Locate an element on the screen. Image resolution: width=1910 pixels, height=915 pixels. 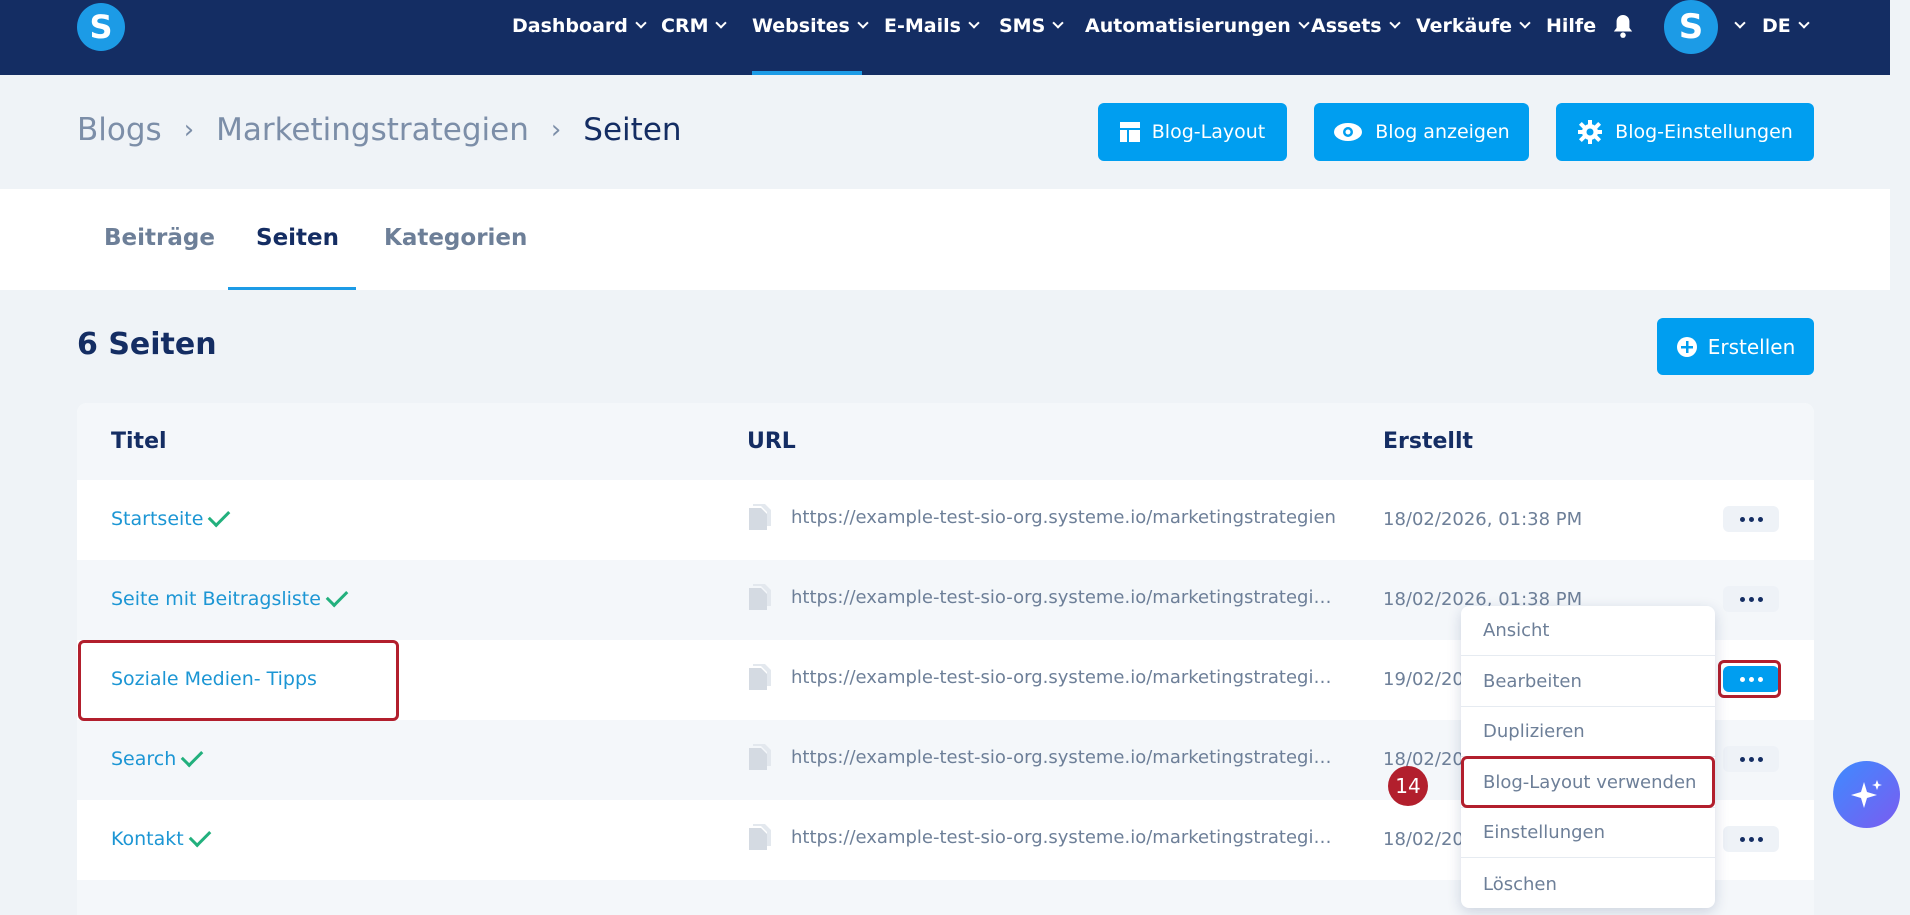
page-title-text: Search is located at coordinates (144, 759).